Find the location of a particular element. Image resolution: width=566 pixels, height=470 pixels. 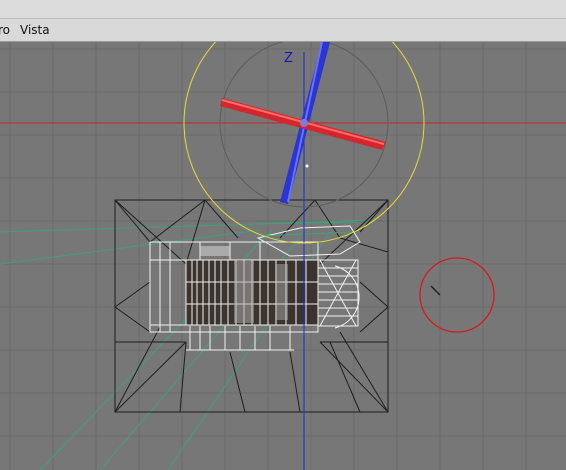

menu-item-ro: ro is located at coordinates (7, 30).